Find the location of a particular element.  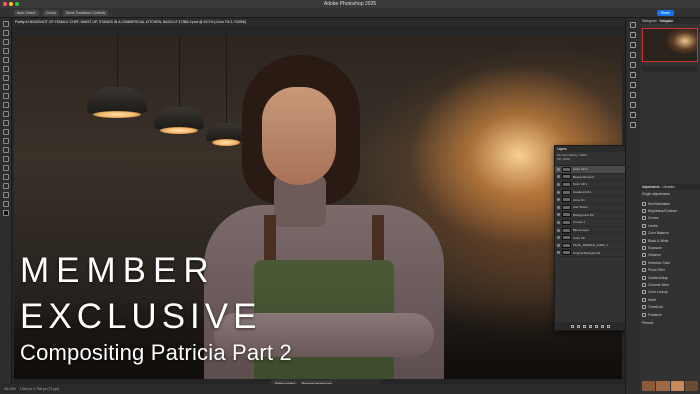

adjustment-item: Curves is located at coordinates (670, 218).